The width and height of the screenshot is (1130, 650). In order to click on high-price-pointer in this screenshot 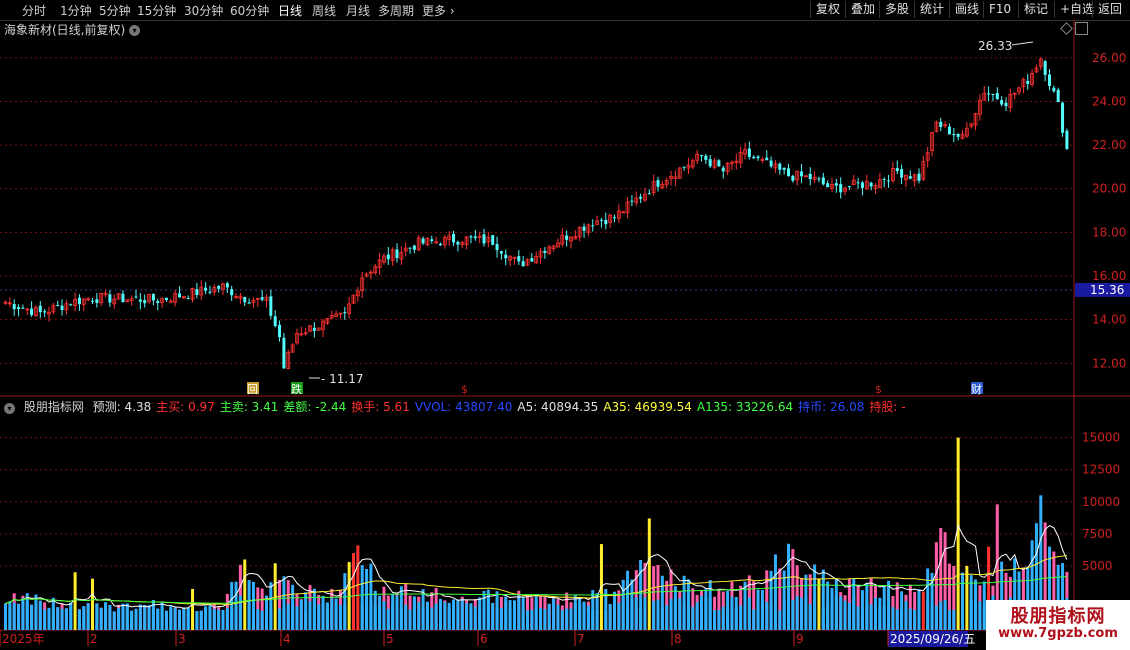, I will do `click(1022, 43)`.